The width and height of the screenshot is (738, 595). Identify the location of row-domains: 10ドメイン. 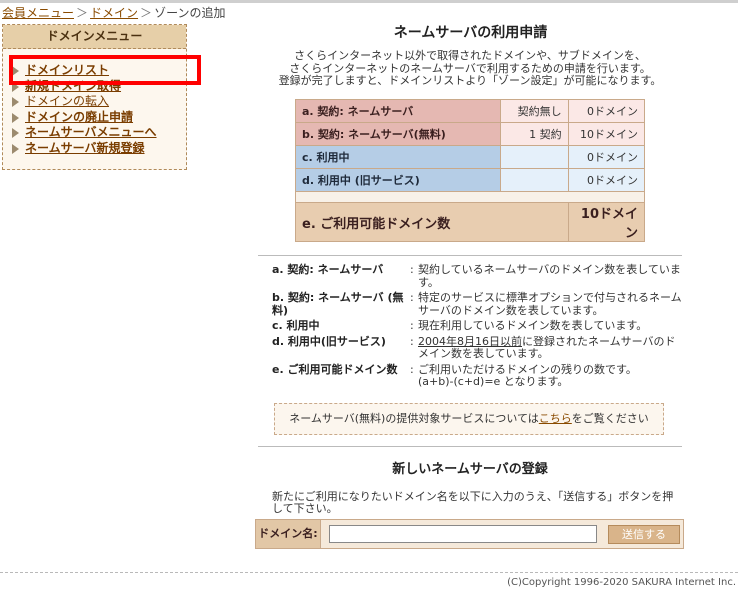
(606, 134).